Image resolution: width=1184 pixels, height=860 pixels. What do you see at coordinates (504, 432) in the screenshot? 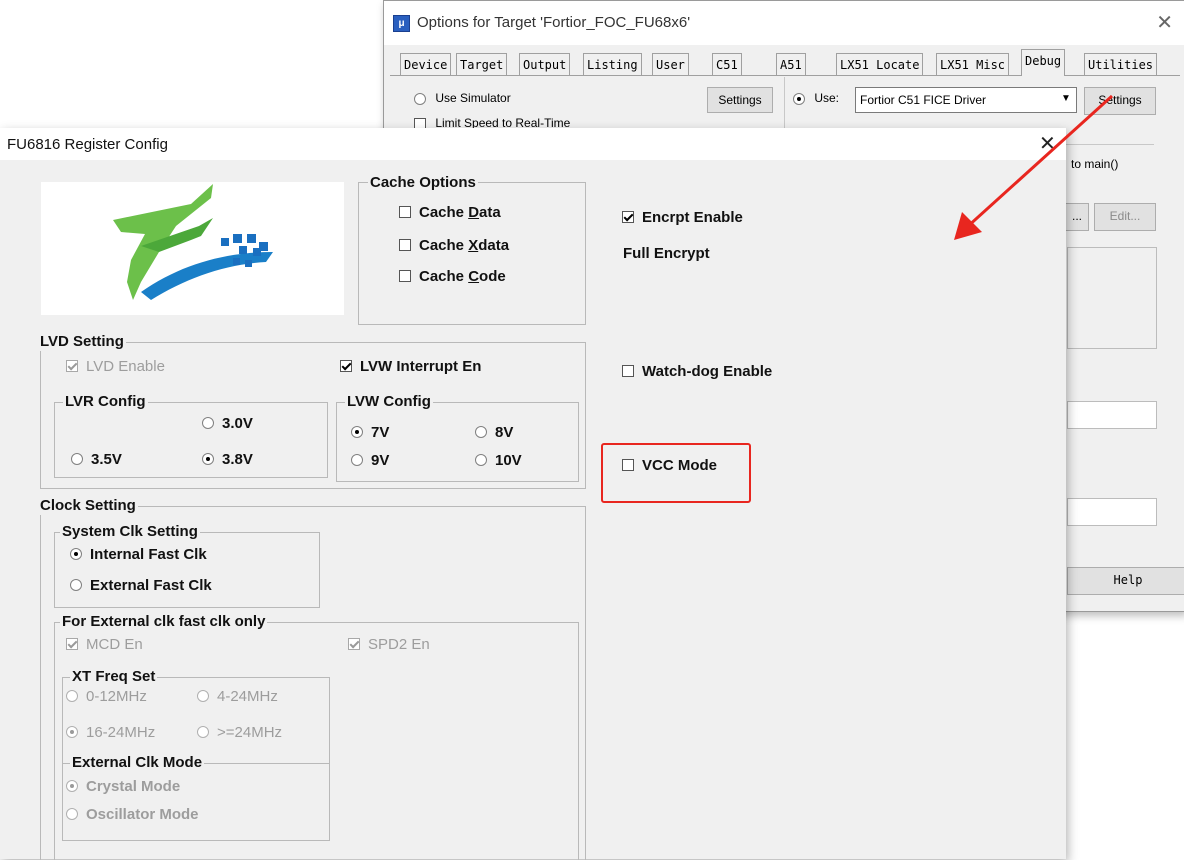
I see `lvw-8v-label: 8V` at bounding box center [504, 432].